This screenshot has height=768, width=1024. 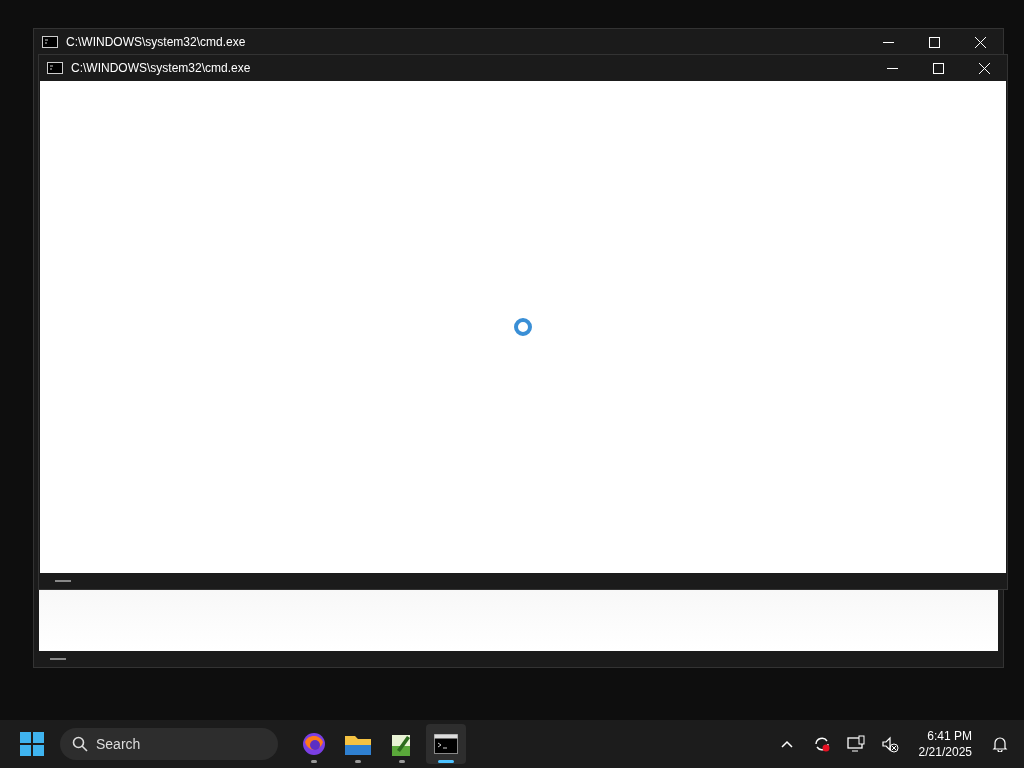 What do you see at coordinates (1000, 744) in the screenshot?
I see `bell-icon` at bounding box center [1000, 744].